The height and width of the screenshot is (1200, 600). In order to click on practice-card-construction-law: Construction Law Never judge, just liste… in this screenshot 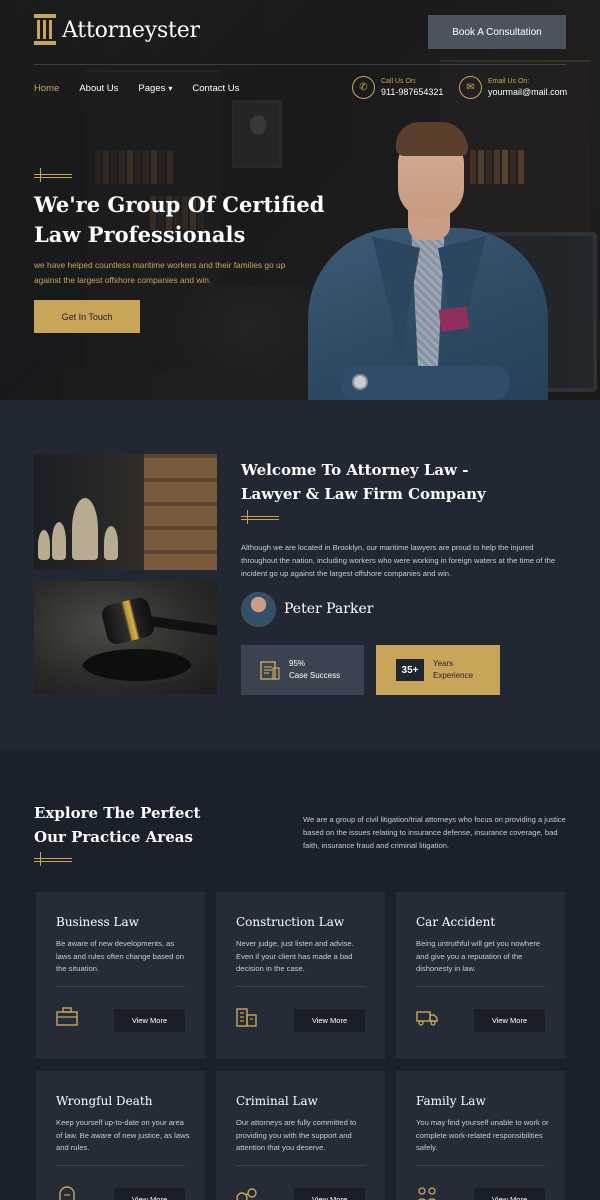, I will do `click(300, 975)`.